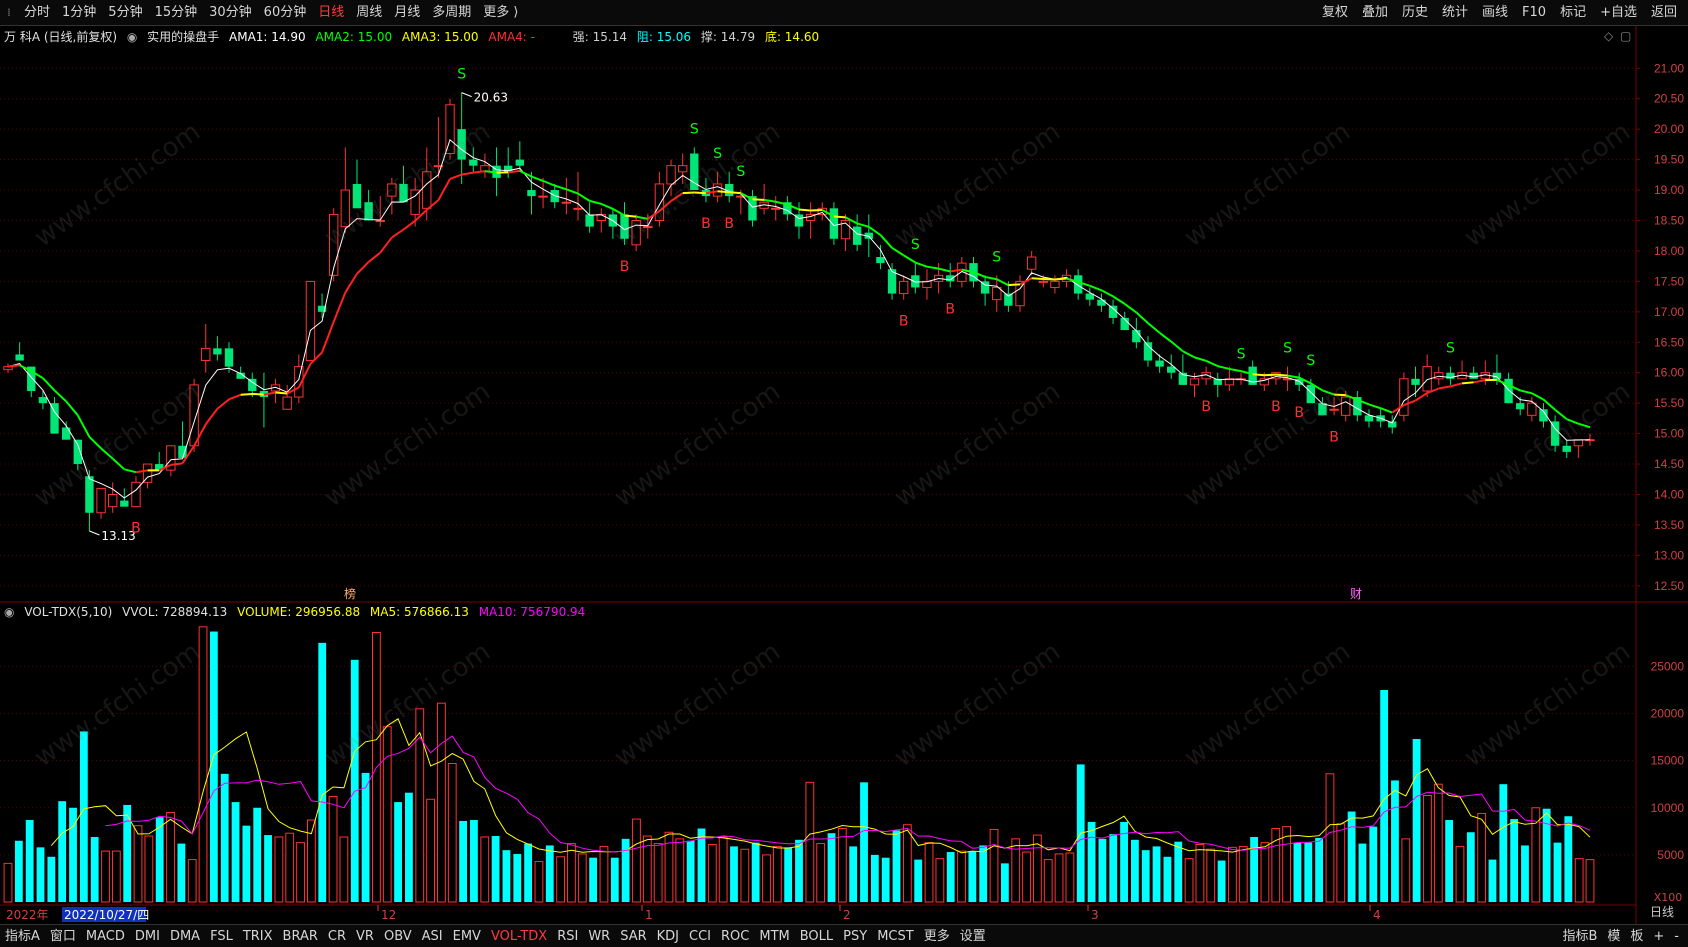  Describe the element at coordinates (973, 936) in the screenshot. I see `indicator-tab-25: 设置` at that location.